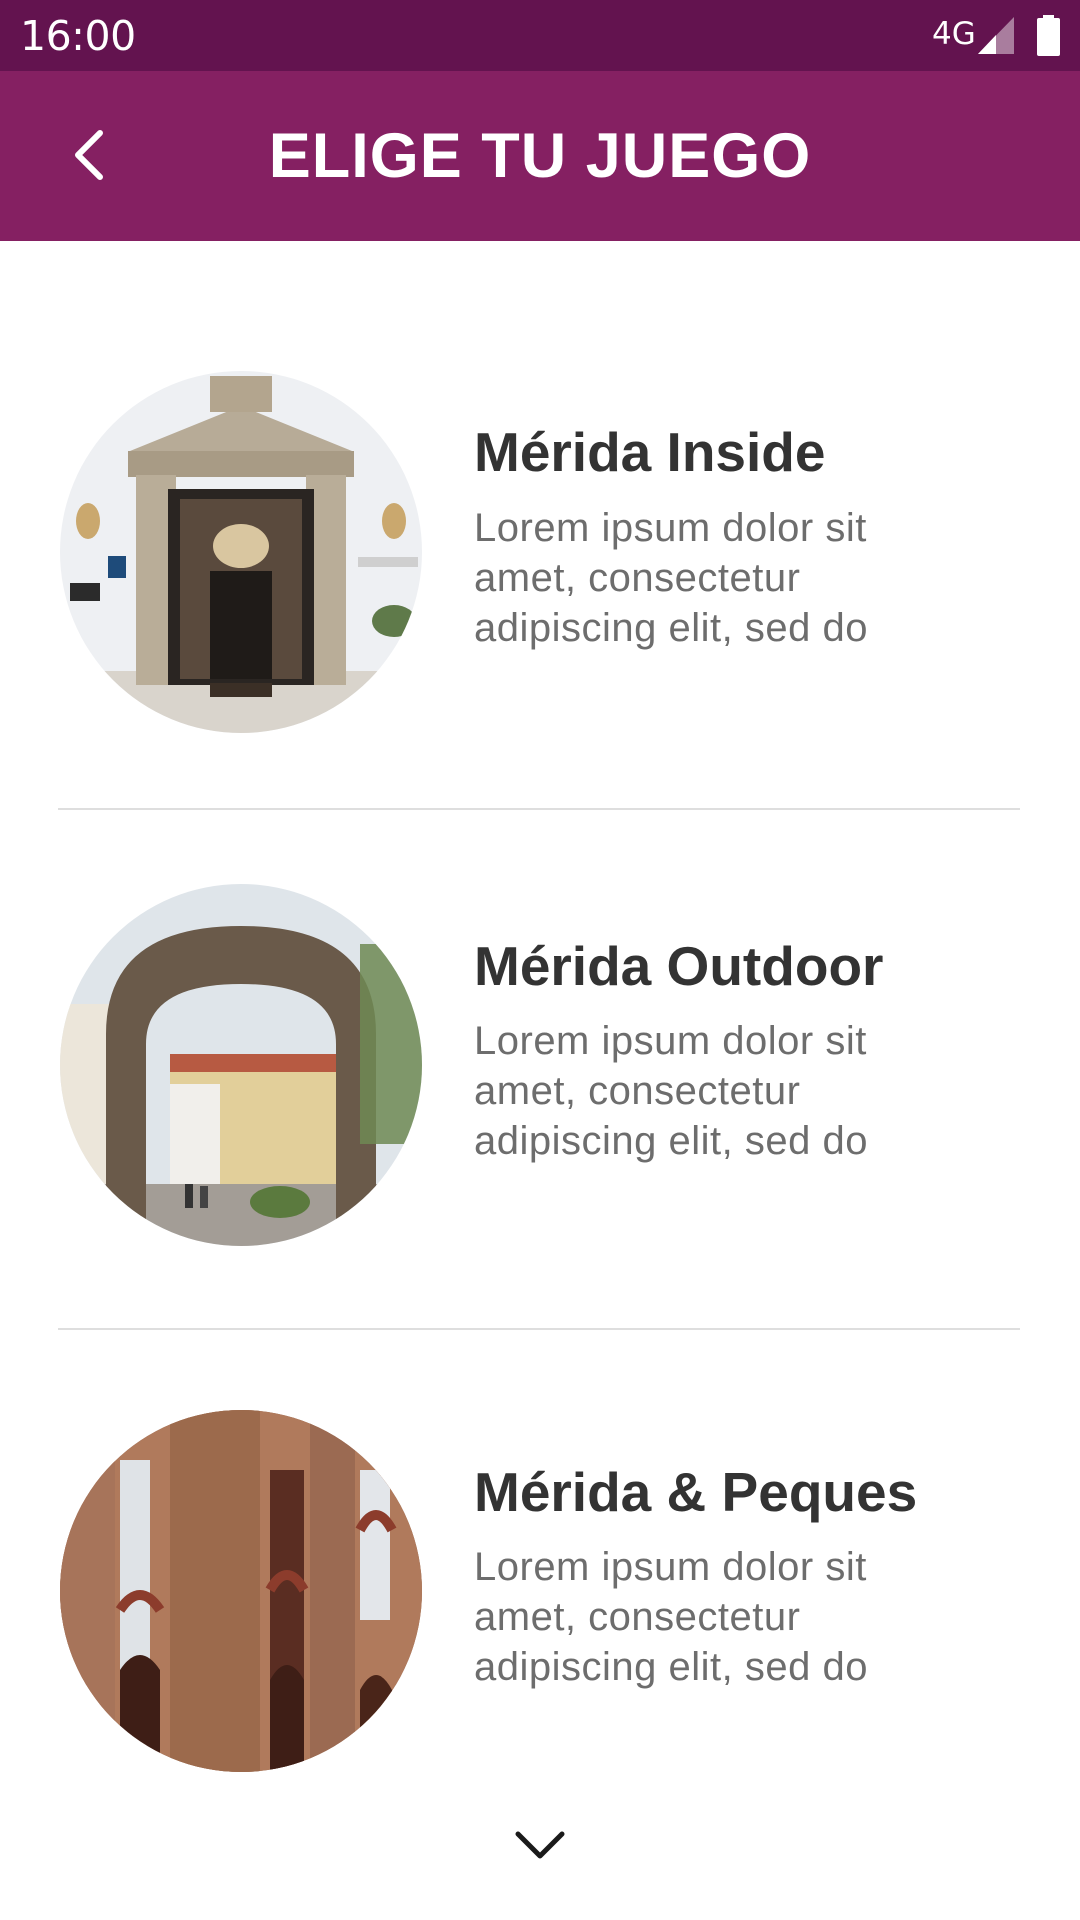 The width and height of the screenshot is (1080, 1920). I want to click on chevron-down-icon, so click(540, 1845).